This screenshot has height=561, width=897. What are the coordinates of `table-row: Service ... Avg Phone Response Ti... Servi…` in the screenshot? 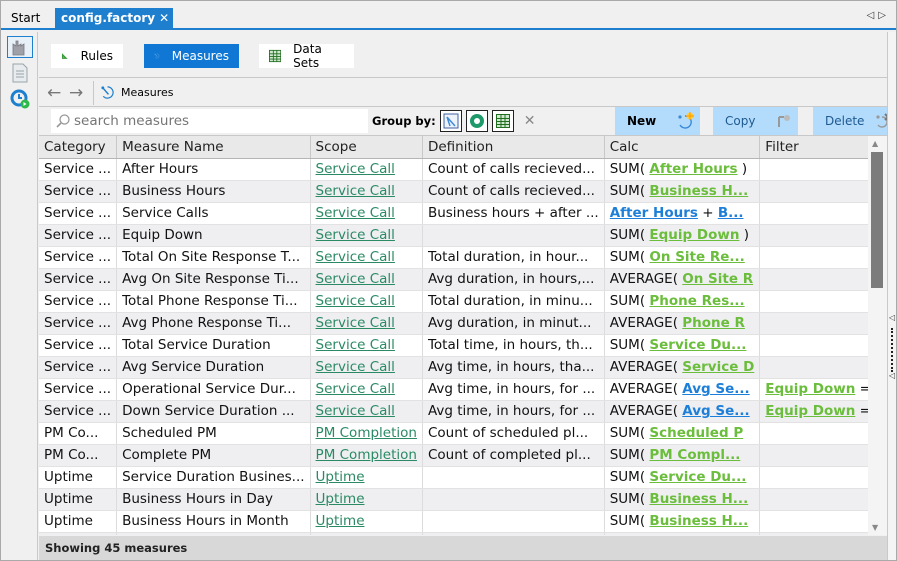 It's located at (463, 323).